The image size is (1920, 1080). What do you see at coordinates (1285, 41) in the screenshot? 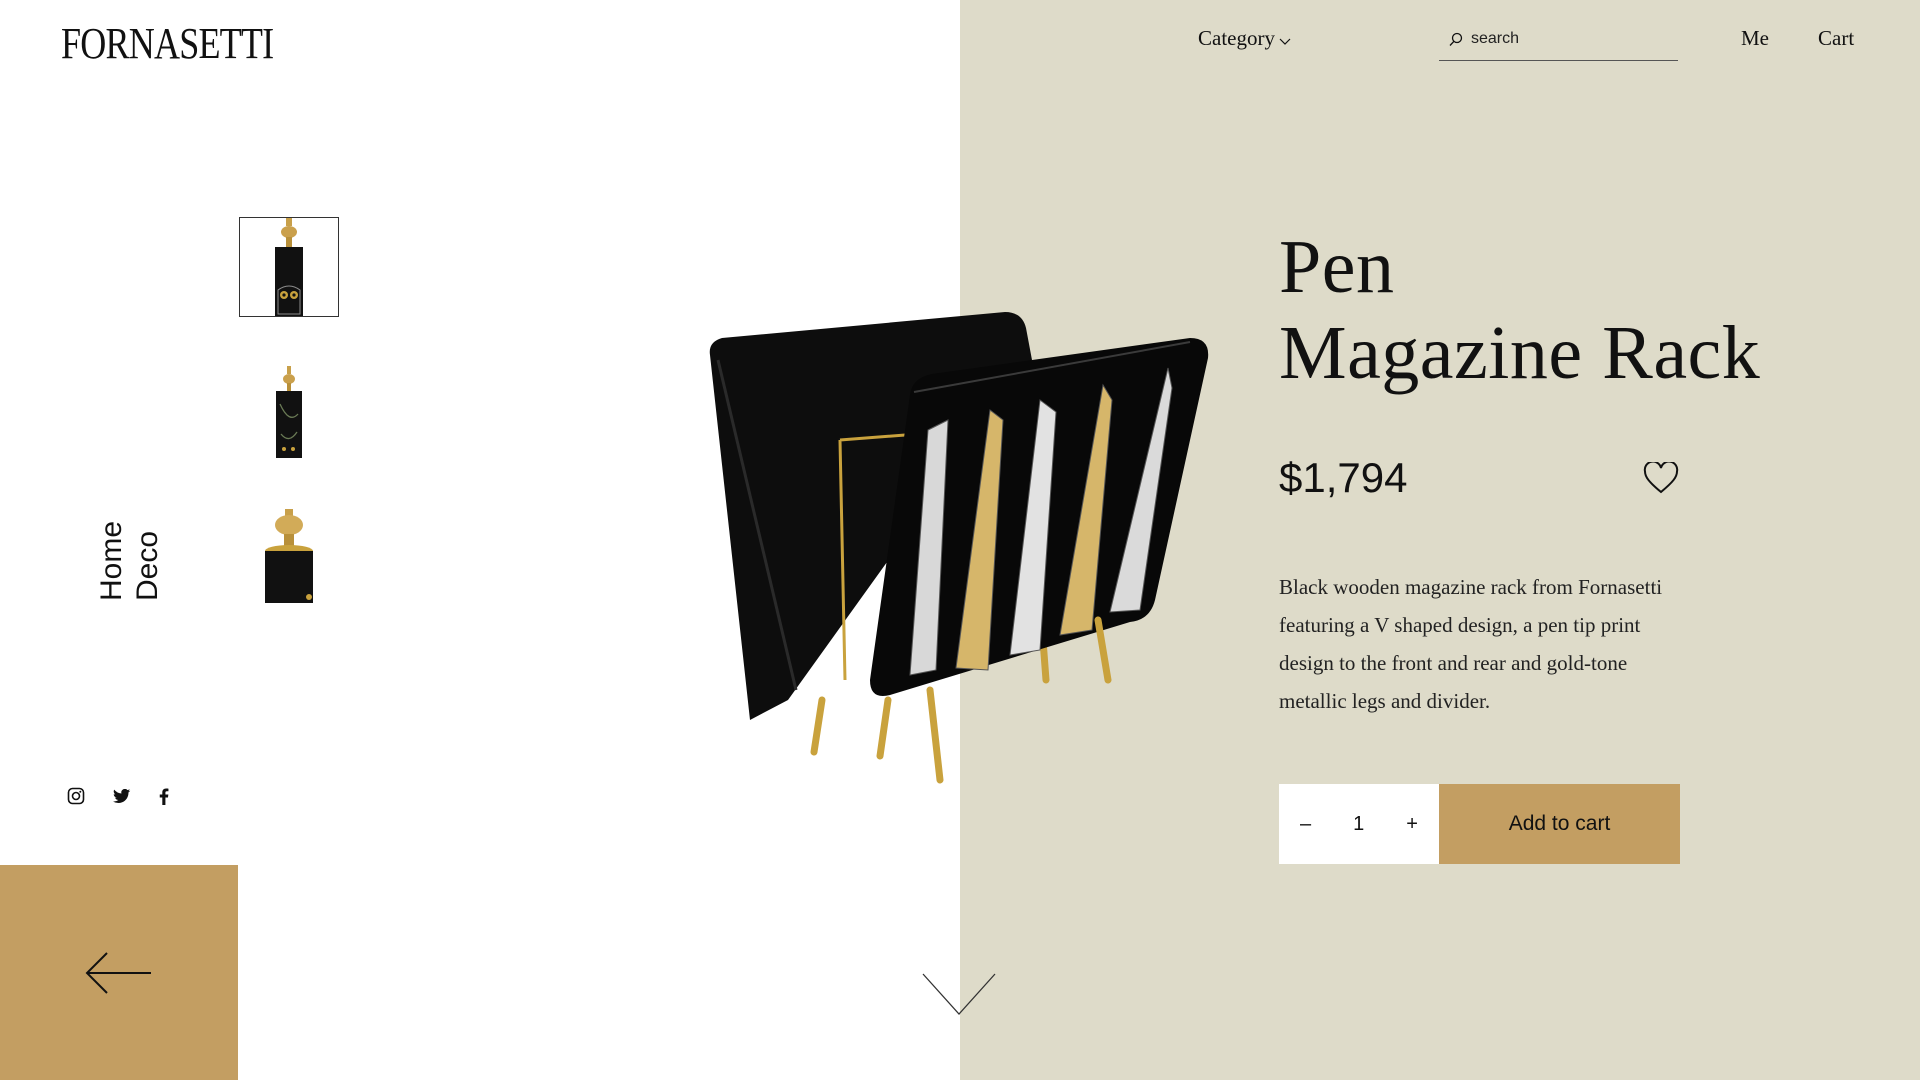
I see `chevron-down-icon` at bounding box center [1285, 41].